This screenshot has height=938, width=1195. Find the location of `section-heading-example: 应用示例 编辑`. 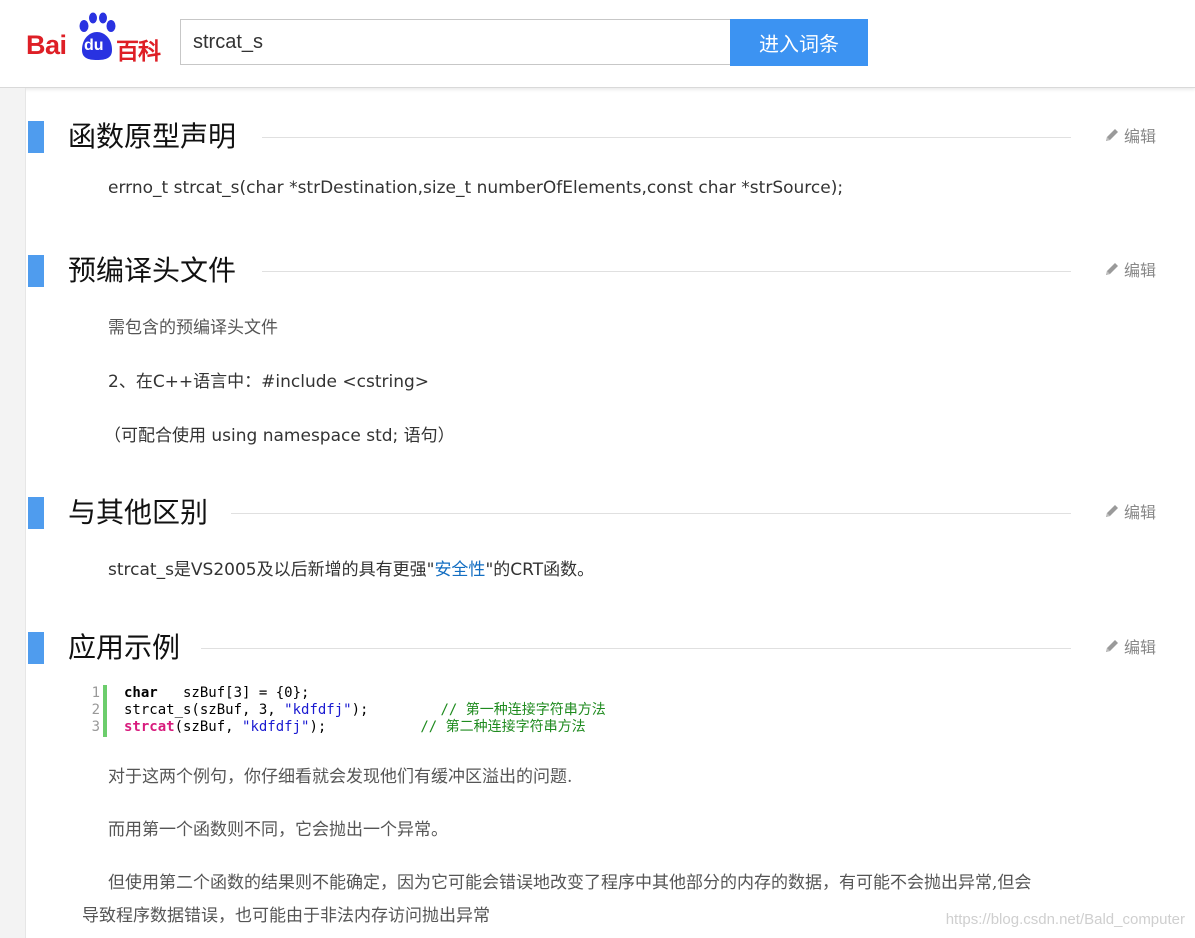

section-heading-example: 应用示例 编辑 is located at coordinates (596, 649).